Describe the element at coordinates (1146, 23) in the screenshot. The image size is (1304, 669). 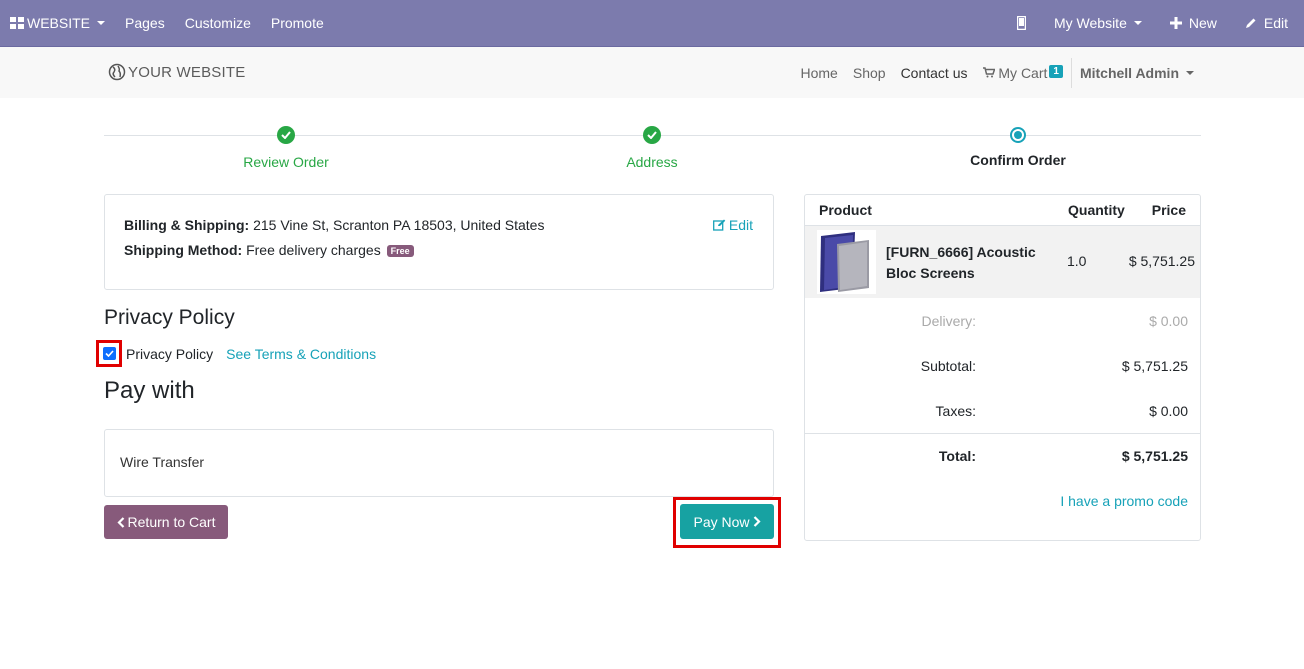
I see `admin-bar-right: My Website New Edit` at that location.